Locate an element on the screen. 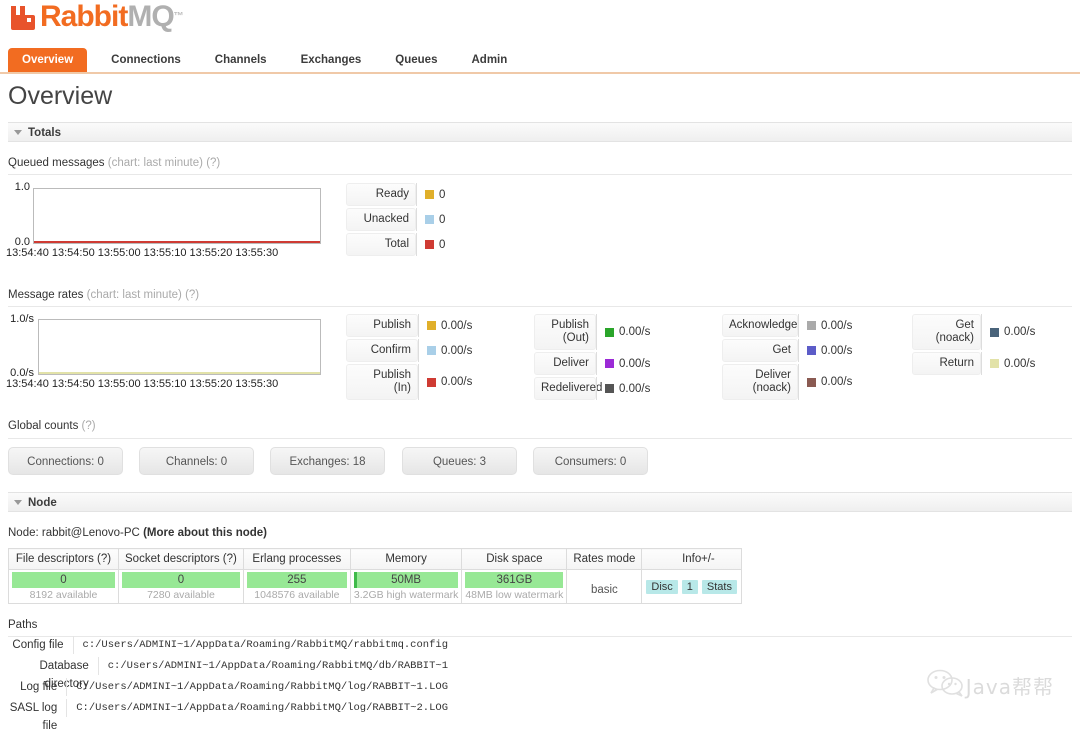 Image resolution: width=1080 pixels, height=738 pixels. message-rates-help-link: (?) is located at coordinates (192, 295).